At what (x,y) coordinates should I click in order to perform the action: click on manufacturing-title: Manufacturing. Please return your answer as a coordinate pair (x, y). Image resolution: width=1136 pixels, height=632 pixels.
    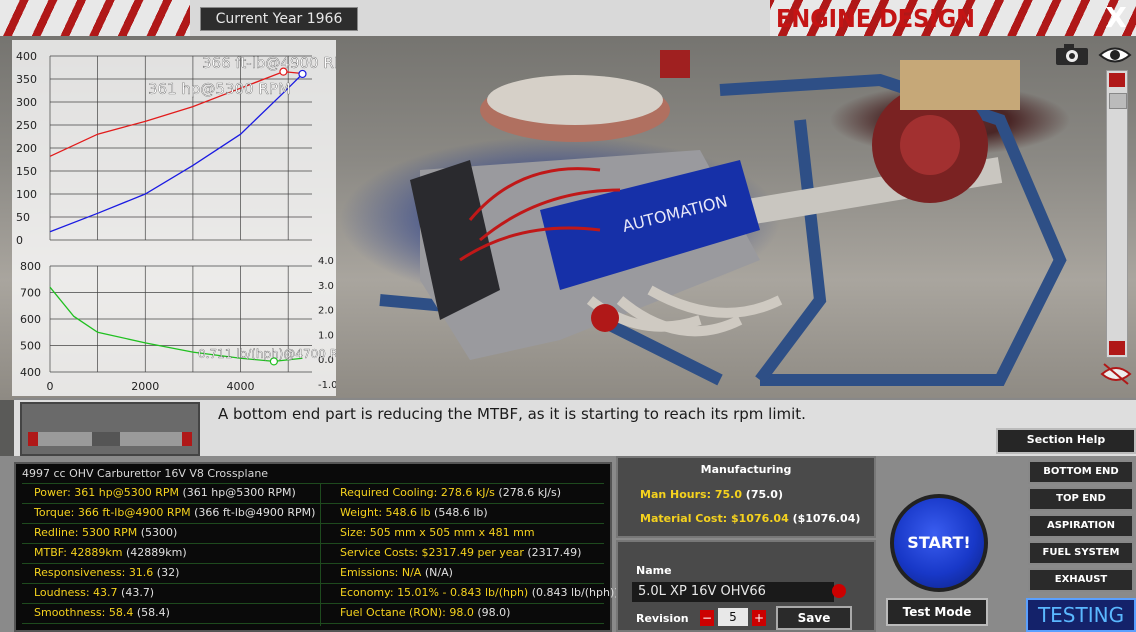
    Looking at the image, I should click on (746, 469).